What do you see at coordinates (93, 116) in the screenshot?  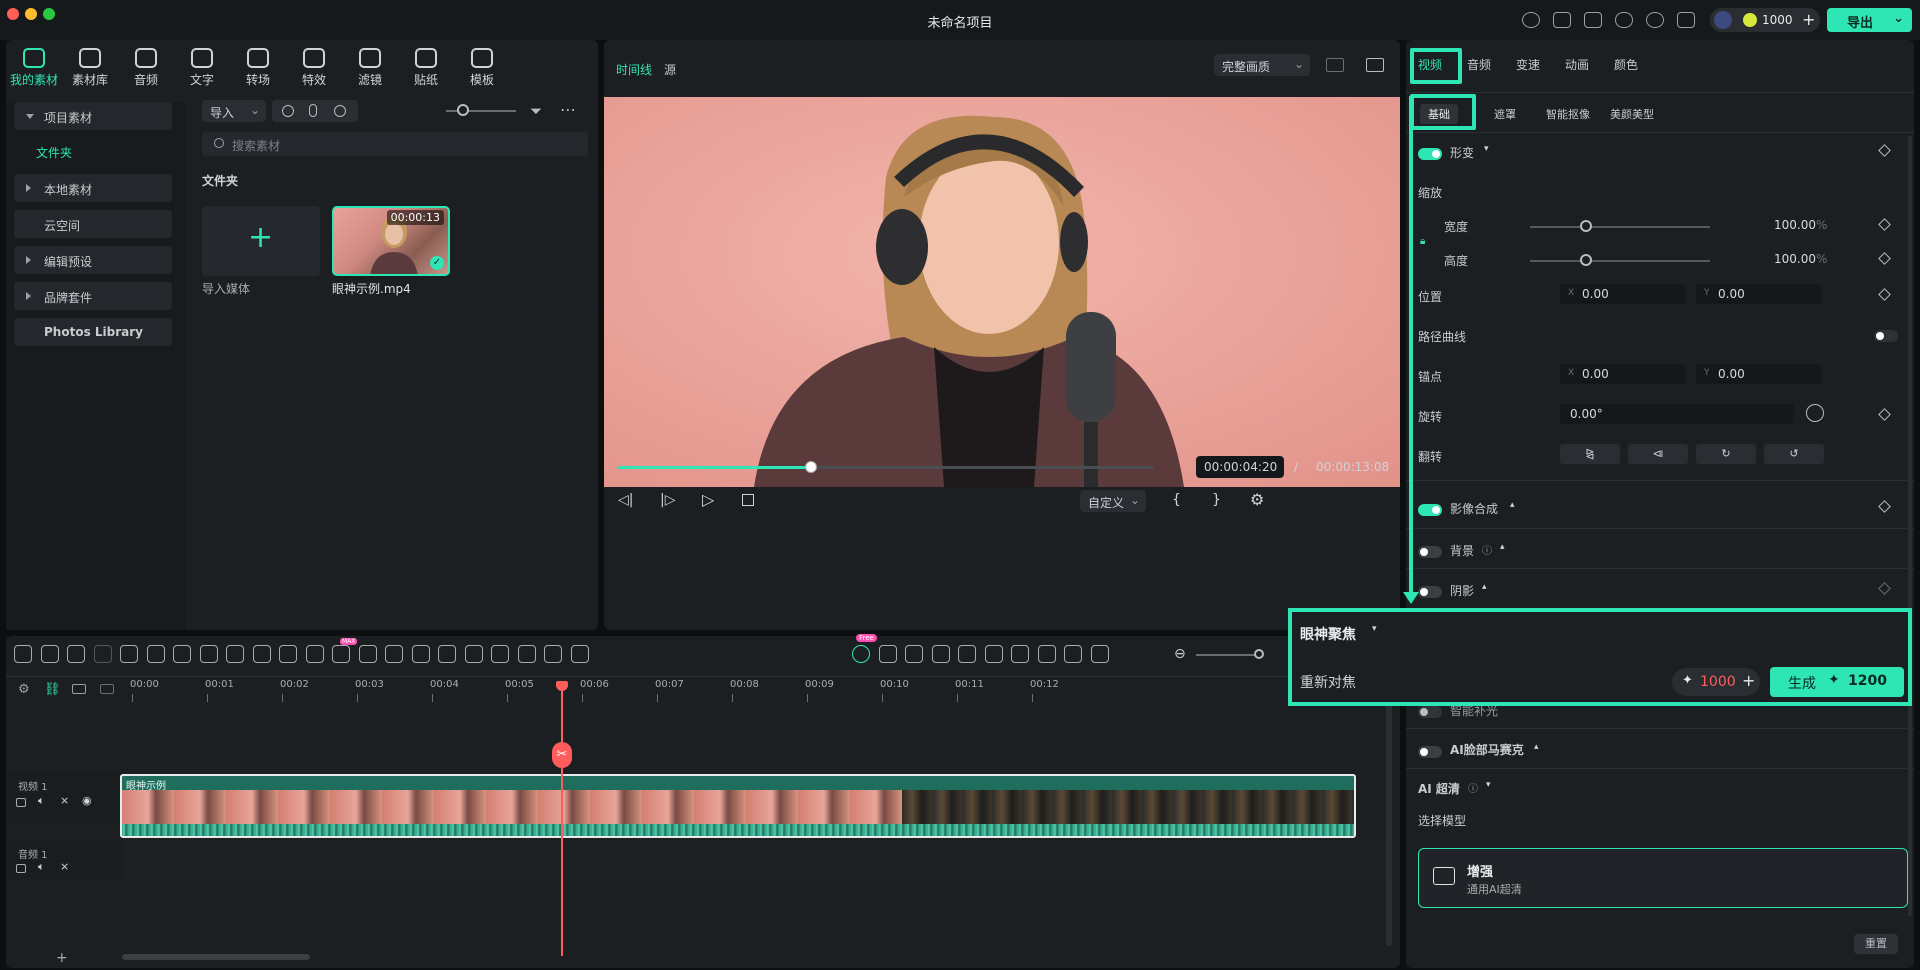 I see `sidebar-item-project-media: 项目素材` at bounding box center [93, 116].